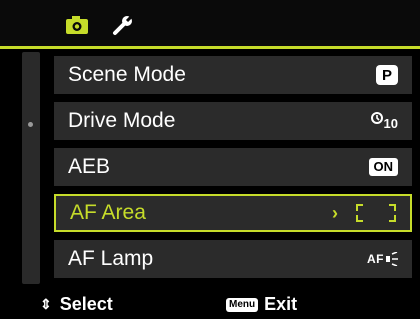  What do you see at coordinates (210, 47) in the screenshot?
I see `tab-underline` at bounding box center [210, 47].